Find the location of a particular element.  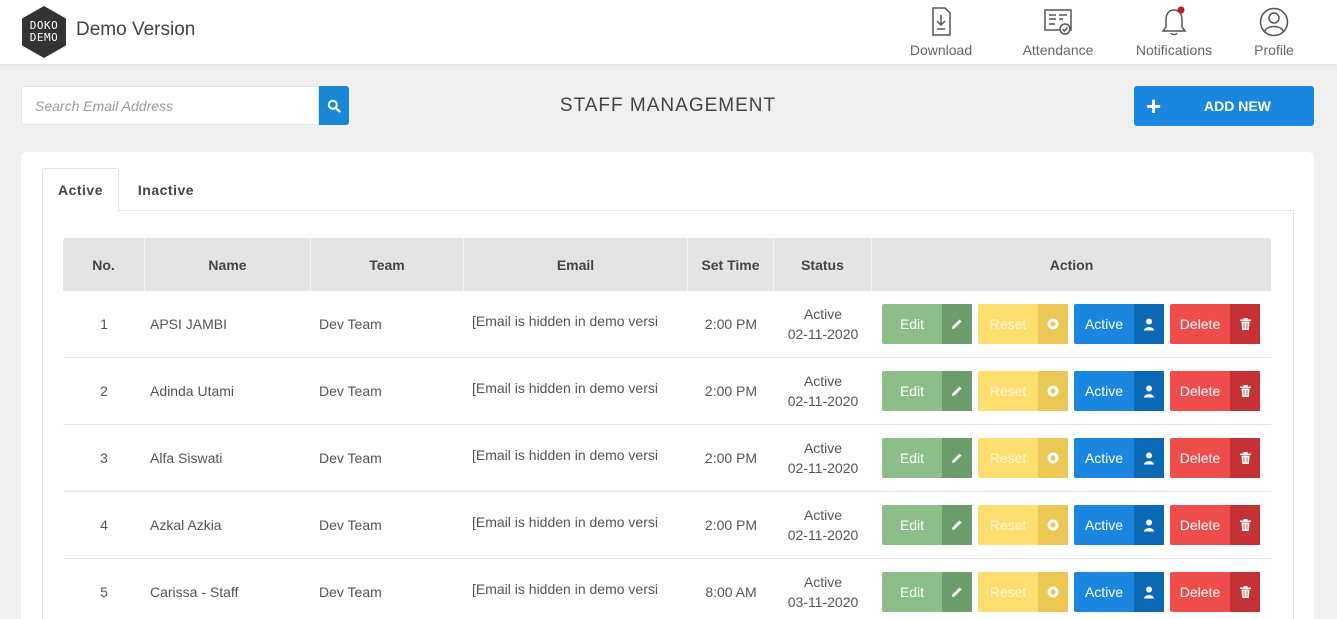

search-box is located at coordinates (170, 105).